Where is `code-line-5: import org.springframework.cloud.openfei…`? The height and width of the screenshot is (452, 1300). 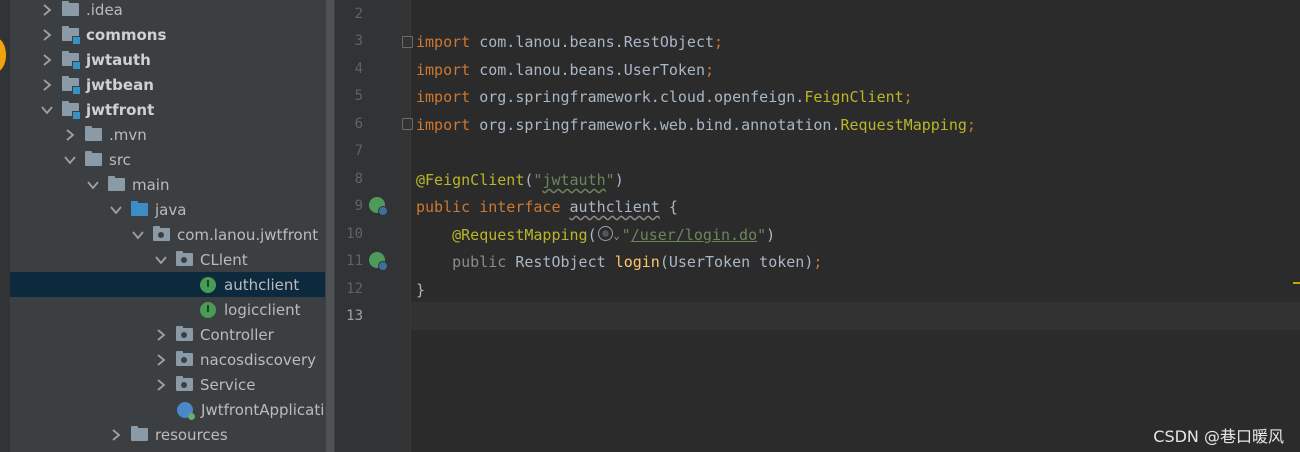 code-line-5: import org.springframework.cloud.openfei… is located at coordinates (664, 97).